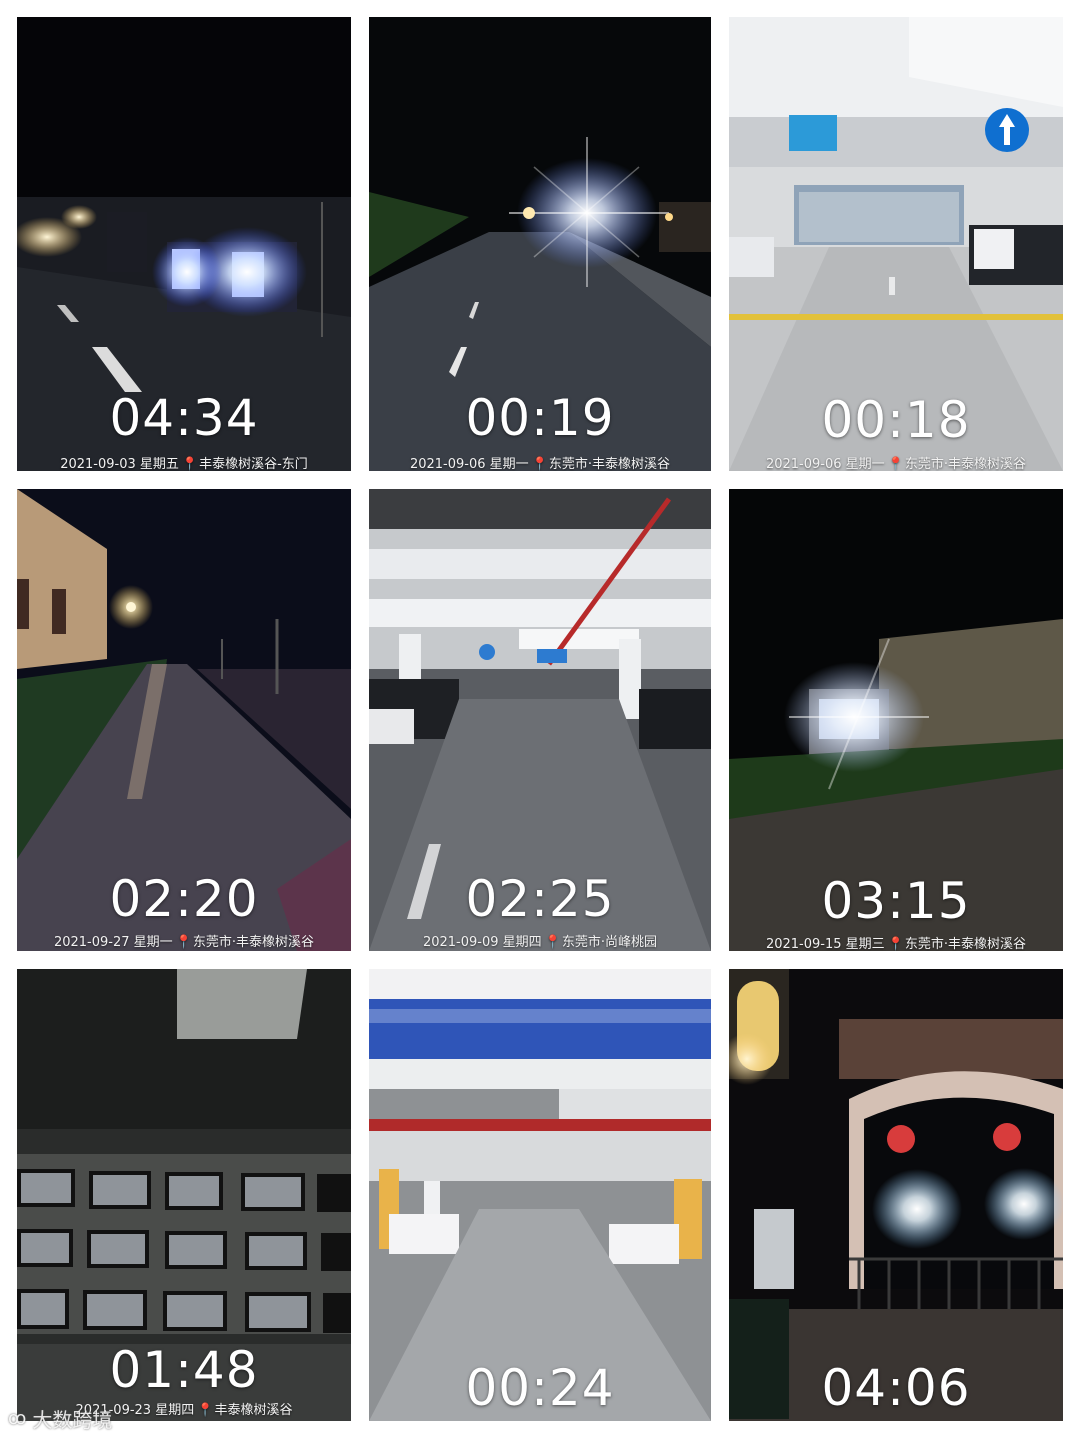 The image size is (1080, 1439). Describe the element at coordinates (865, 944) in the screenshot. I see `capture-weekday: 星期三` at that location.